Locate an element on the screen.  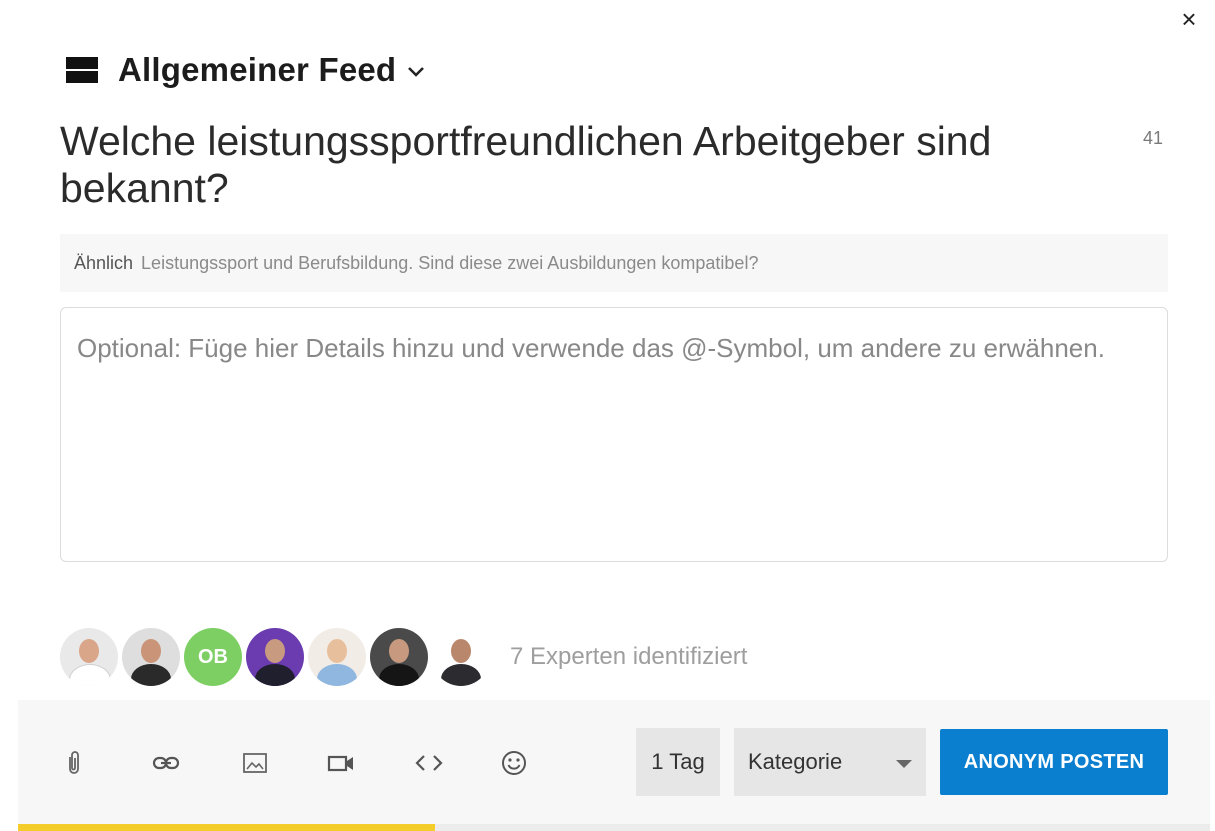
image-icon is located at coordinates (255, 763).